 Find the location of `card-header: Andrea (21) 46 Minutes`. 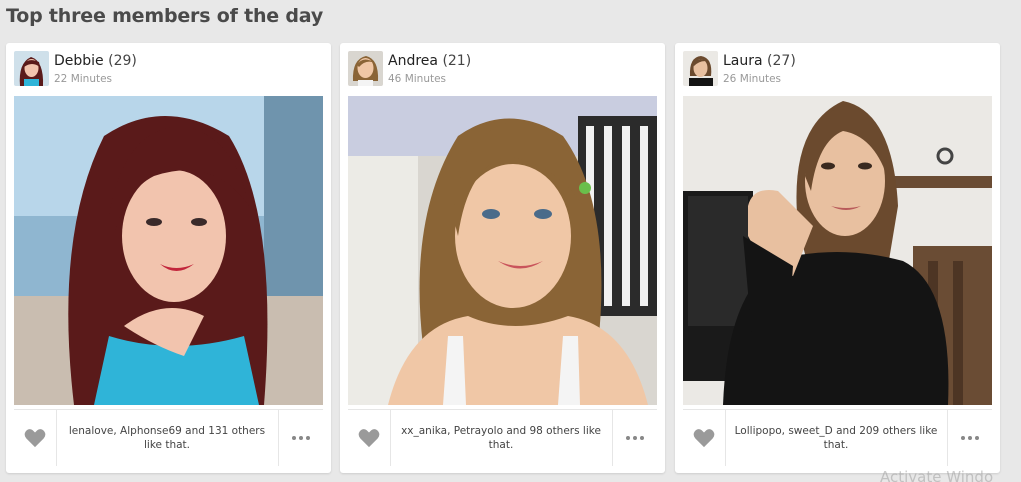

card-header: Andrea (21) 46 Minutes is located at coordinates (502, 69).